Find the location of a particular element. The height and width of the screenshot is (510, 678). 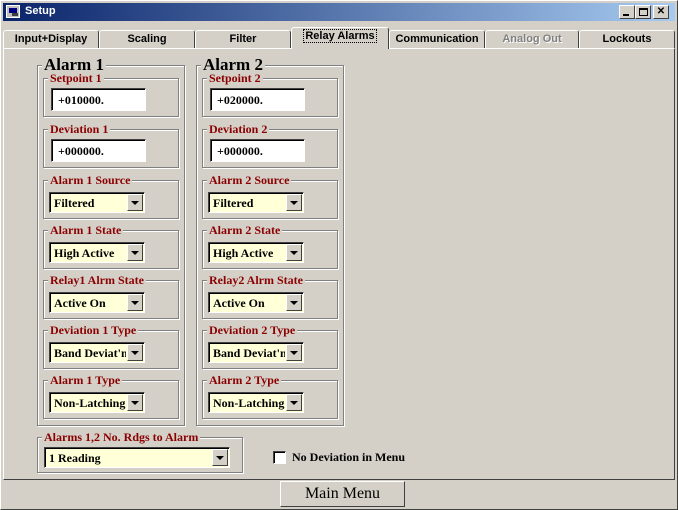

deviation-2-type-select: Band Deviat'n is located at coordinates (256, 352).